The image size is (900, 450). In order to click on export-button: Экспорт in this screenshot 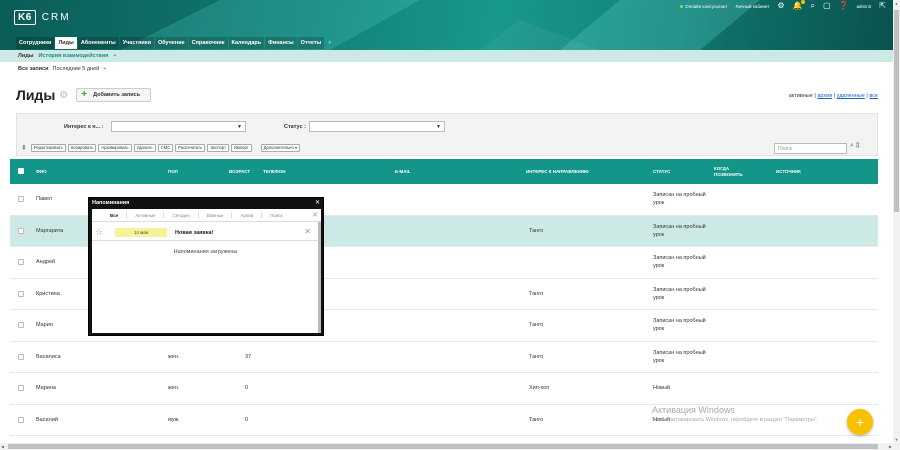, I will do `click(218, 148)`.